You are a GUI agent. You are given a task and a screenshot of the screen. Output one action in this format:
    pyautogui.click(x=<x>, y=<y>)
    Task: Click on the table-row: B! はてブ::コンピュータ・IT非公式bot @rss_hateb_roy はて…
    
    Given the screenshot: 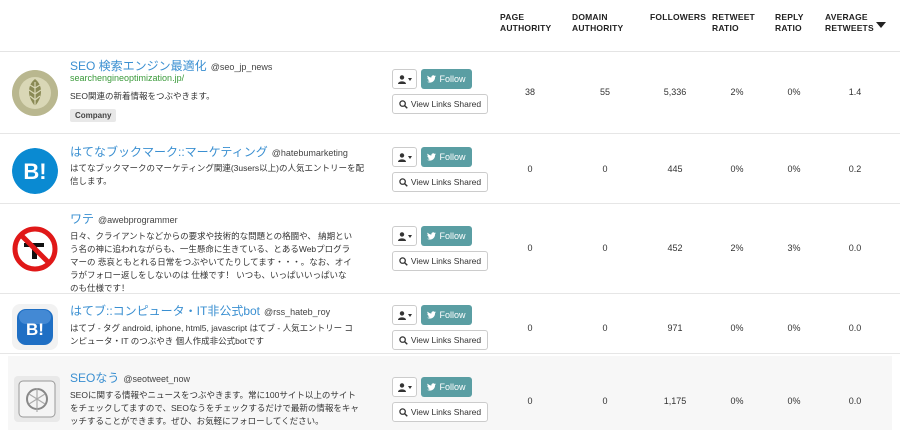 What is the action you would take?
    pyautogui.click(x=450, y=324)
    